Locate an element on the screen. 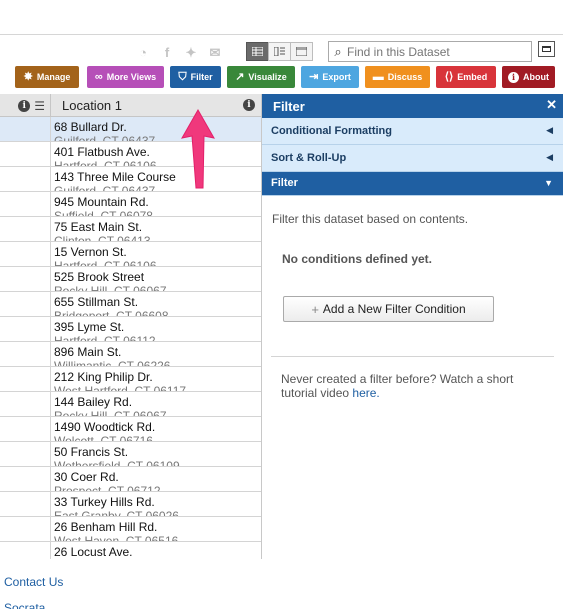  header-divider is located at coordinates (281, 34).